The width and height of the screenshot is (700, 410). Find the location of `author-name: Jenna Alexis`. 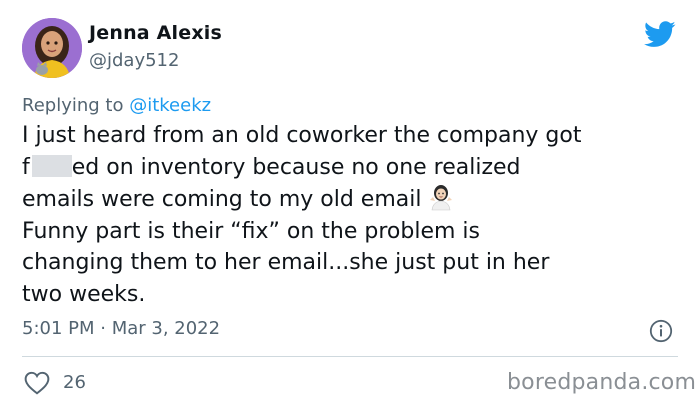

author-name: Jenna Alexis is located at coordinates (155, 33).